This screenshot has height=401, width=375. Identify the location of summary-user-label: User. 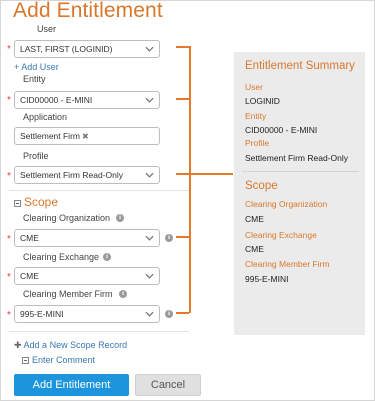
(254, 87).